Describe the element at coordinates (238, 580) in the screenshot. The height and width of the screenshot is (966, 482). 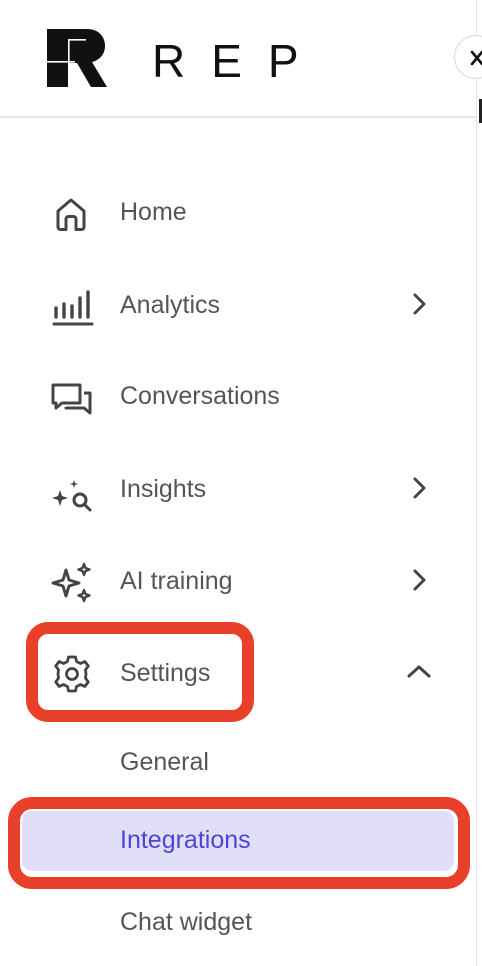
I see `nav-item-ai-training: AI training` at that location.